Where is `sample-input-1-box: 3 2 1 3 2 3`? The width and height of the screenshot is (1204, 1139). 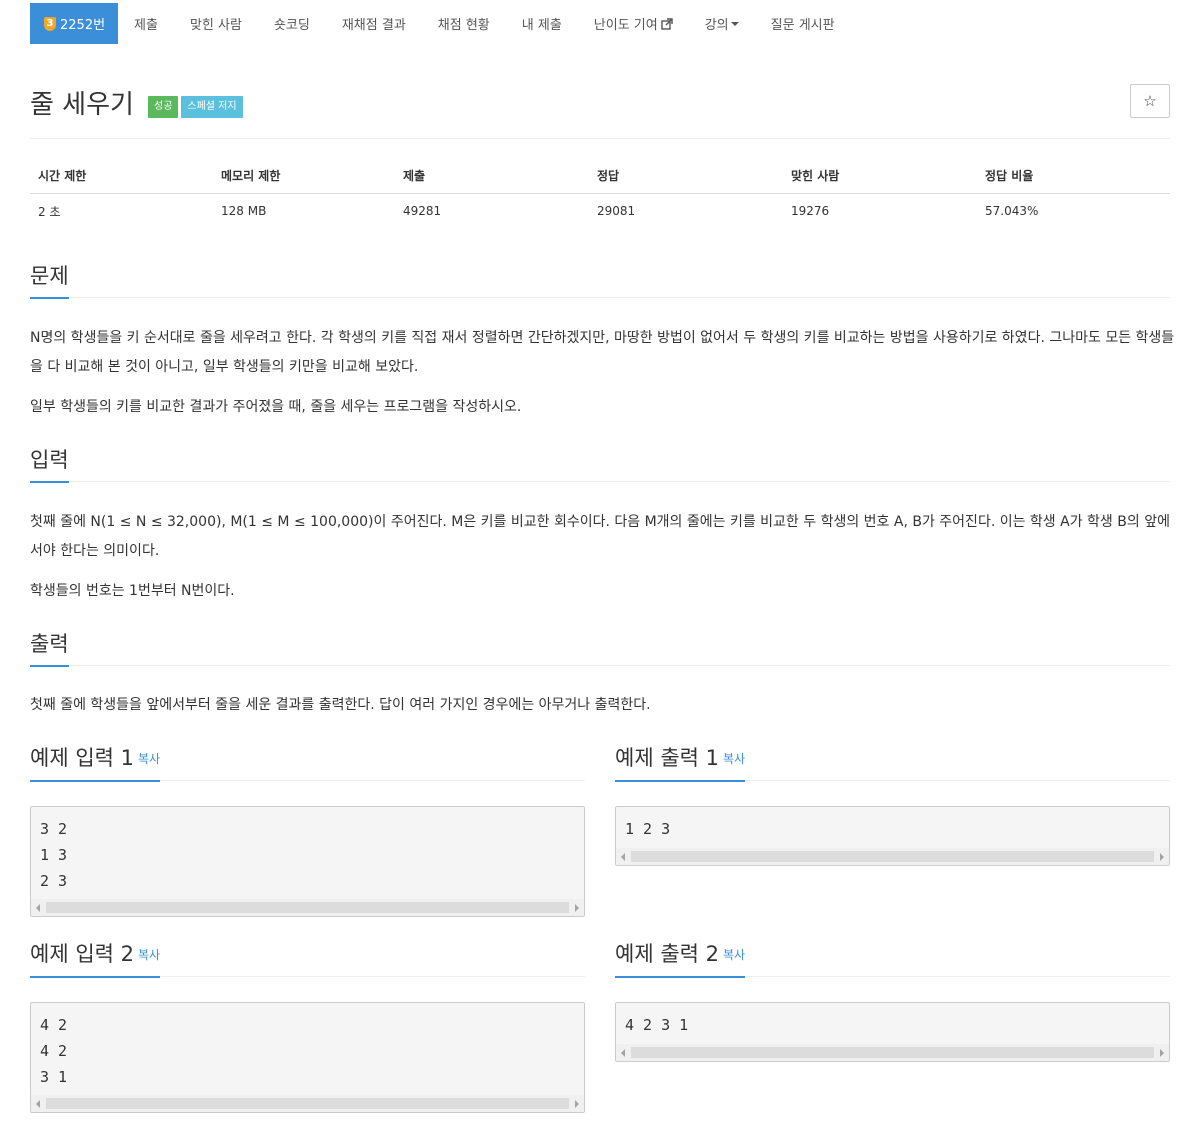 sample-input-1-box: 3 2 1 3 2 3 is located at coordinates (307, 861).